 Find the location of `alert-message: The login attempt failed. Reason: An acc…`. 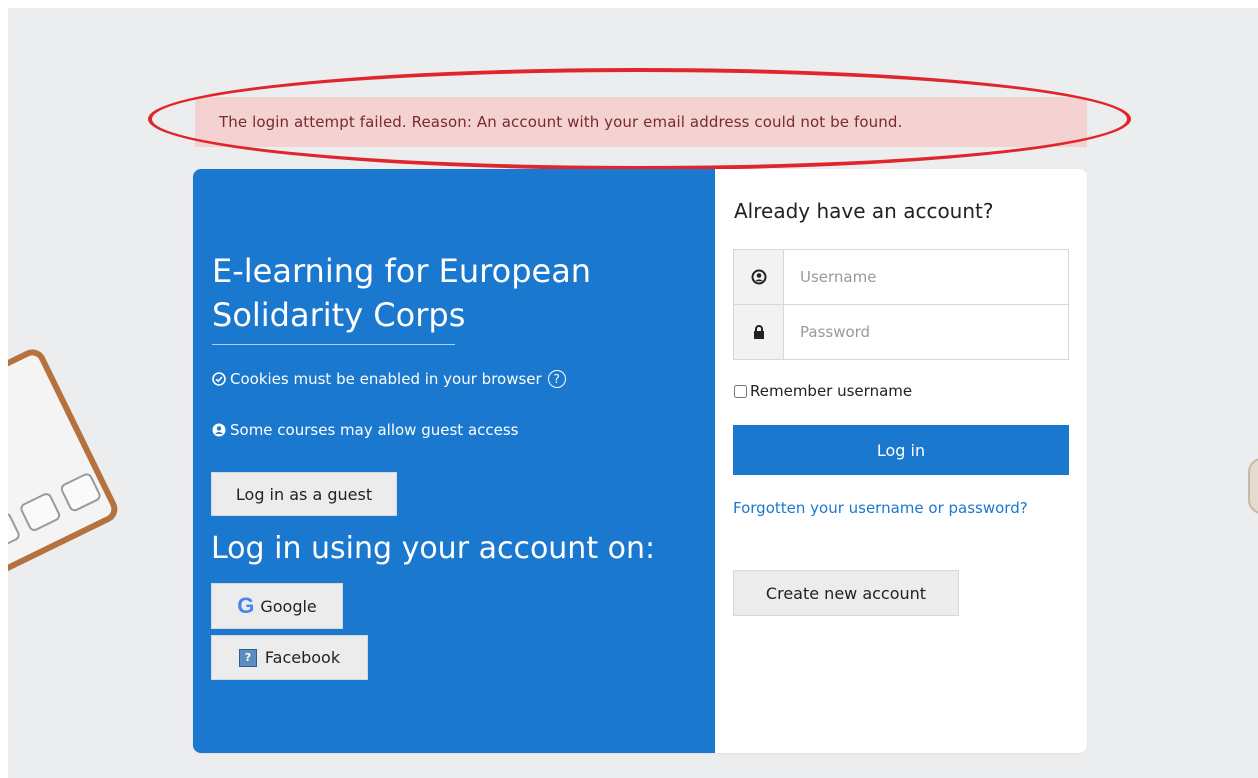

alert-message: The login attempt failed. Reason: An acc… is located at coordinates (561, 122).